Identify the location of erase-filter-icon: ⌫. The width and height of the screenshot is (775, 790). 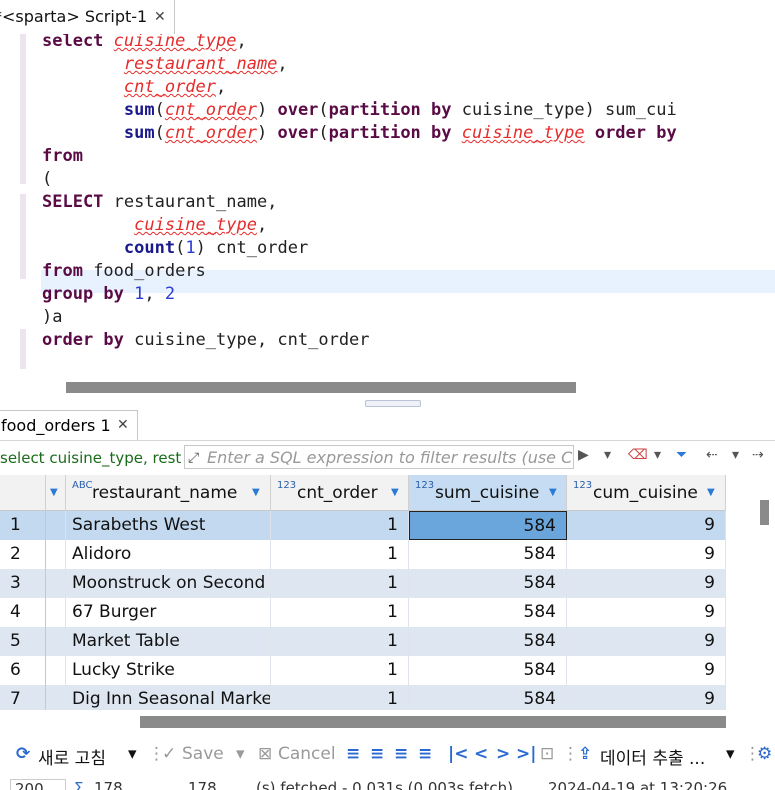
(638, 455).